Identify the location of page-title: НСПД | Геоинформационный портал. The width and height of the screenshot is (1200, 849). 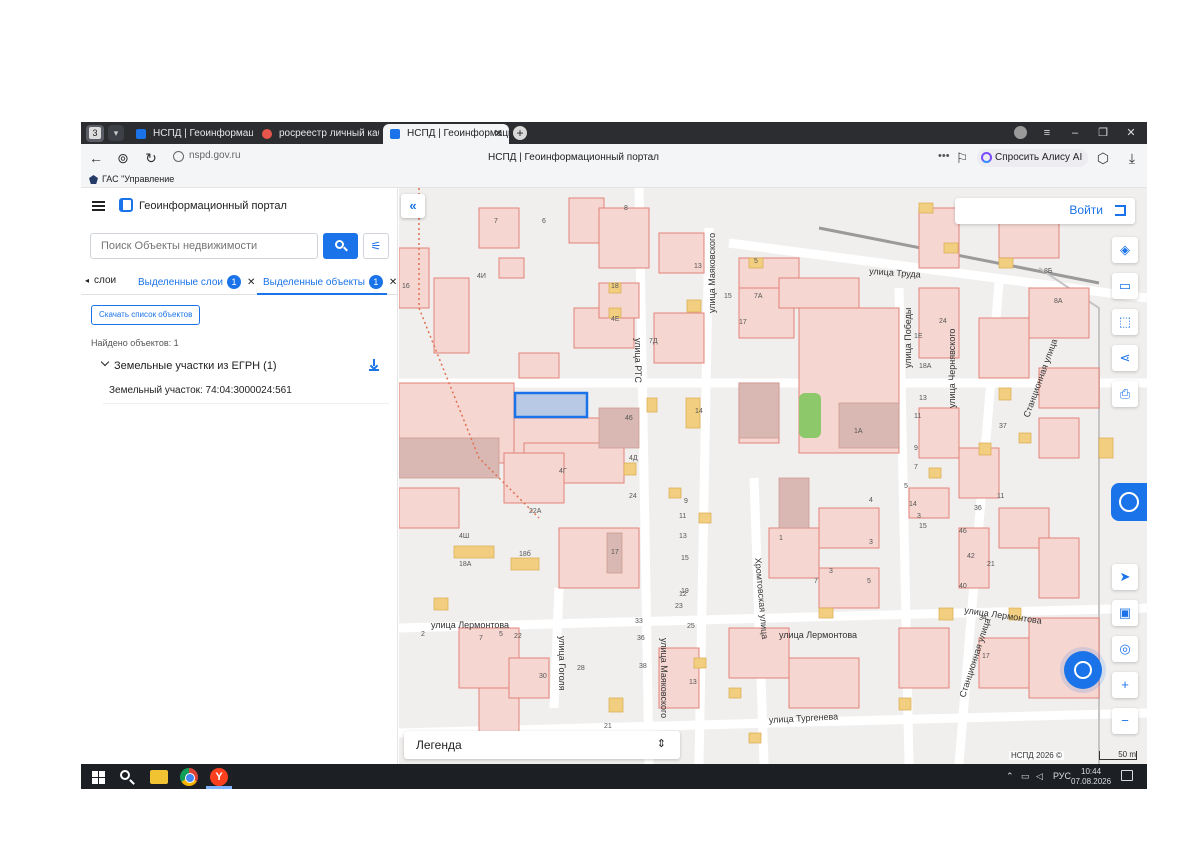
(573, 157).